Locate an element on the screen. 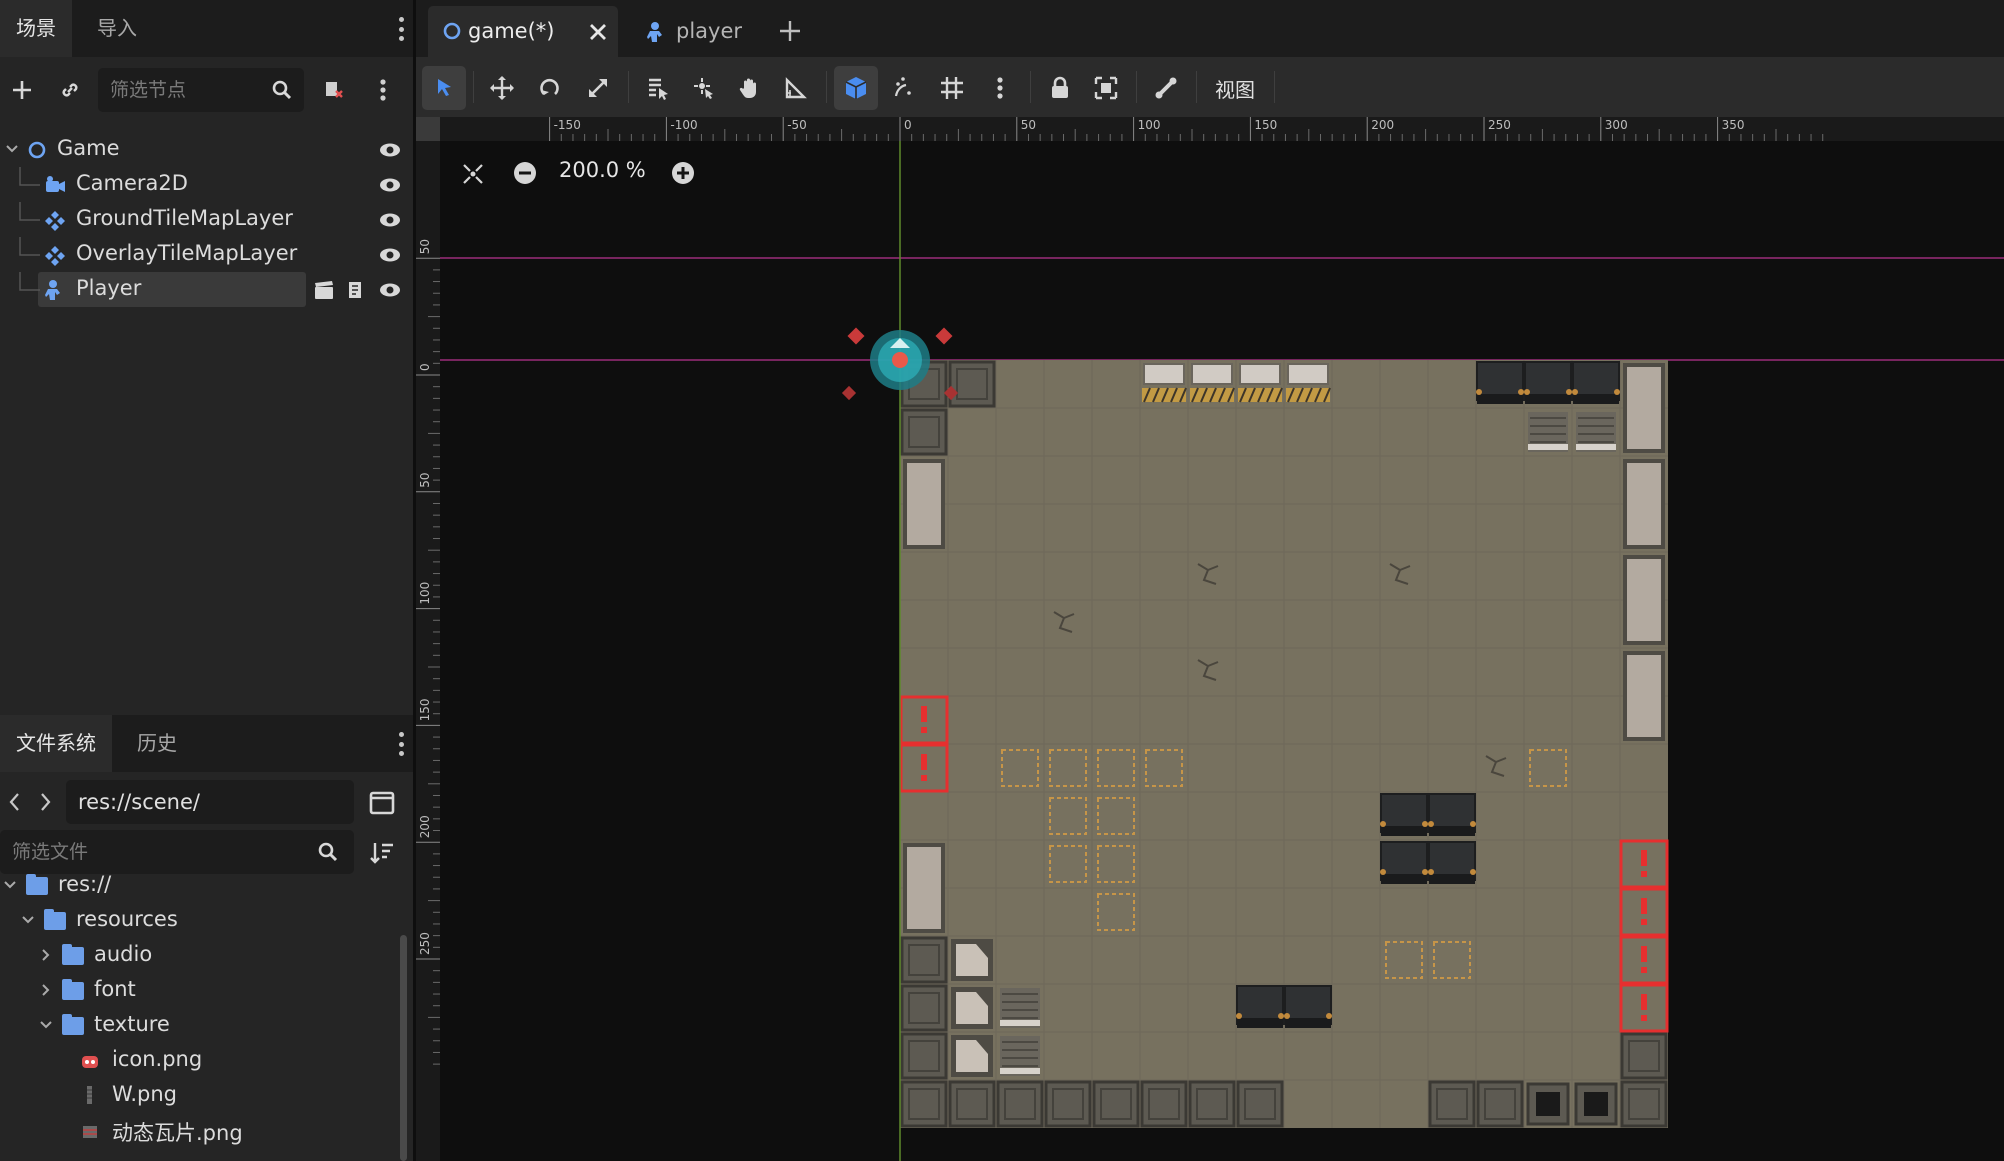 Image resolution: width=2004 pixels, height=1161 pixels. file-item-res-root: res:// is located at coordinates (195, 885).